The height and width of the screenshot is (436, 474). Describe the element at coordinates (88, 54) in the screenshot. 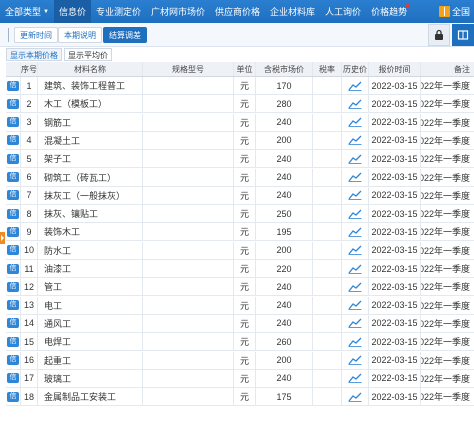

I see `show-average-price-button: 显示平均价` at that location.